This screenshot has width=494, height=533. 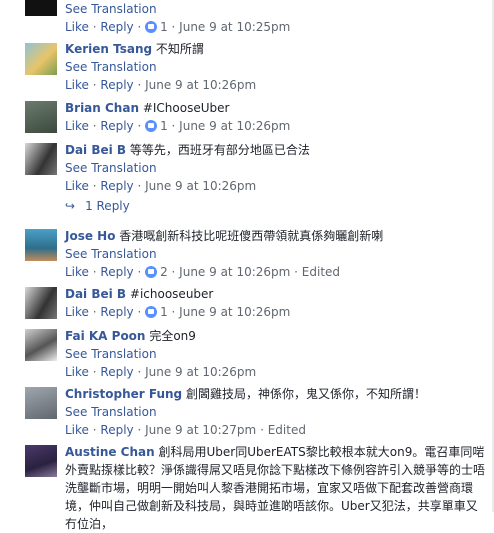 What do you see at coordinates (251, 236) in the screenshot?
I see `comment-text: 香港嘅創新科技比呢班傻西帶領就真係夠曬創新喇` at bounding box center [251, 236].